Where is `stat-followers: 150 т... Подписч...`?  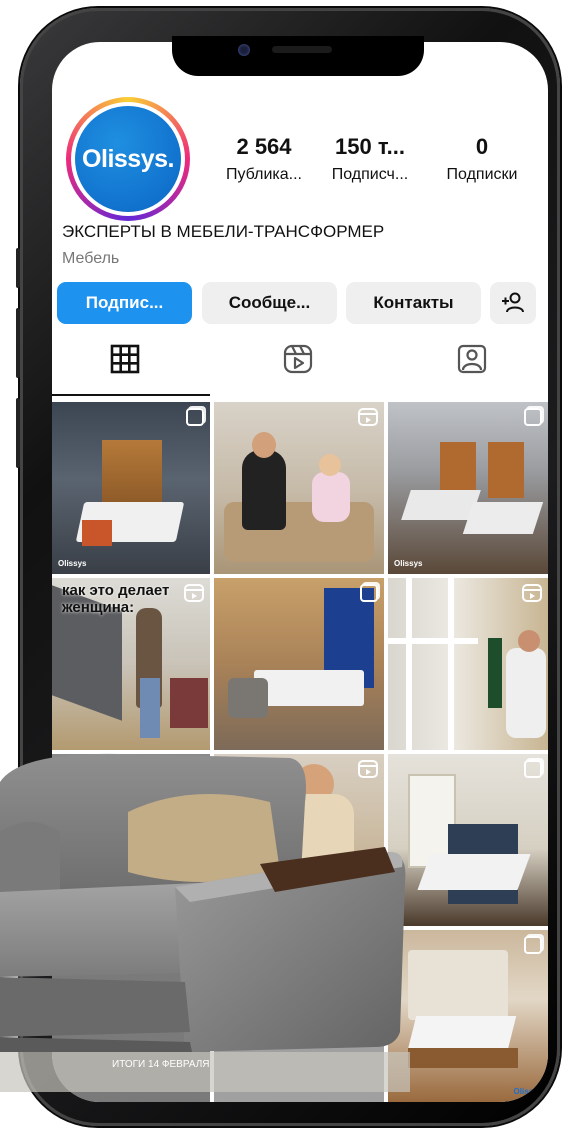
stat-followers: 150 т... Подписч... is located at coordinates (370, 159).